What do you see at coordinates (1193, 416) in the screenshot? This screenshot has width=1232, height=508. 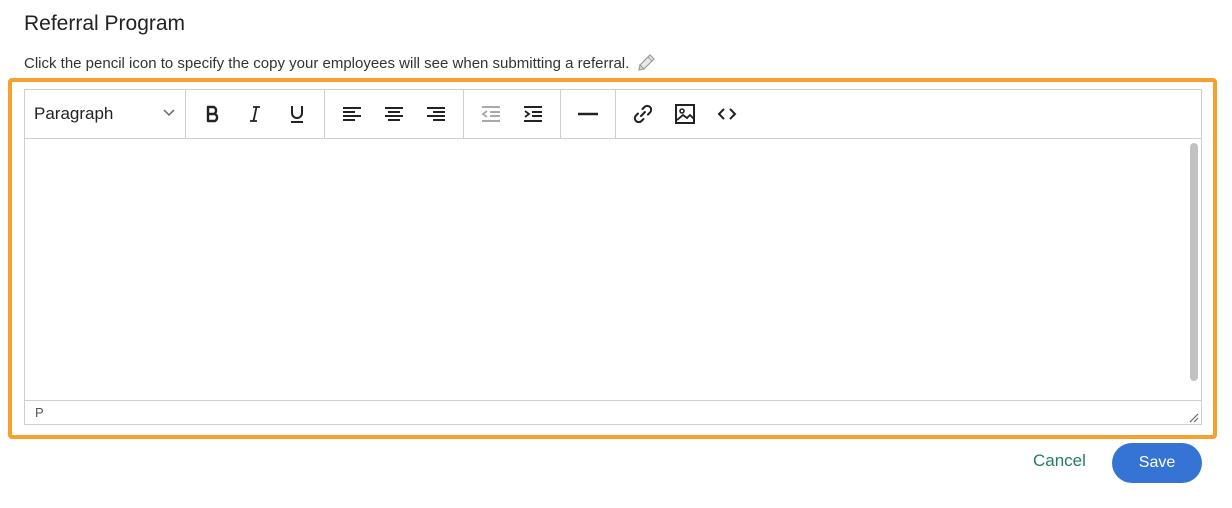 I see `resize-handle-icon` at bounding box center [1193, 416].